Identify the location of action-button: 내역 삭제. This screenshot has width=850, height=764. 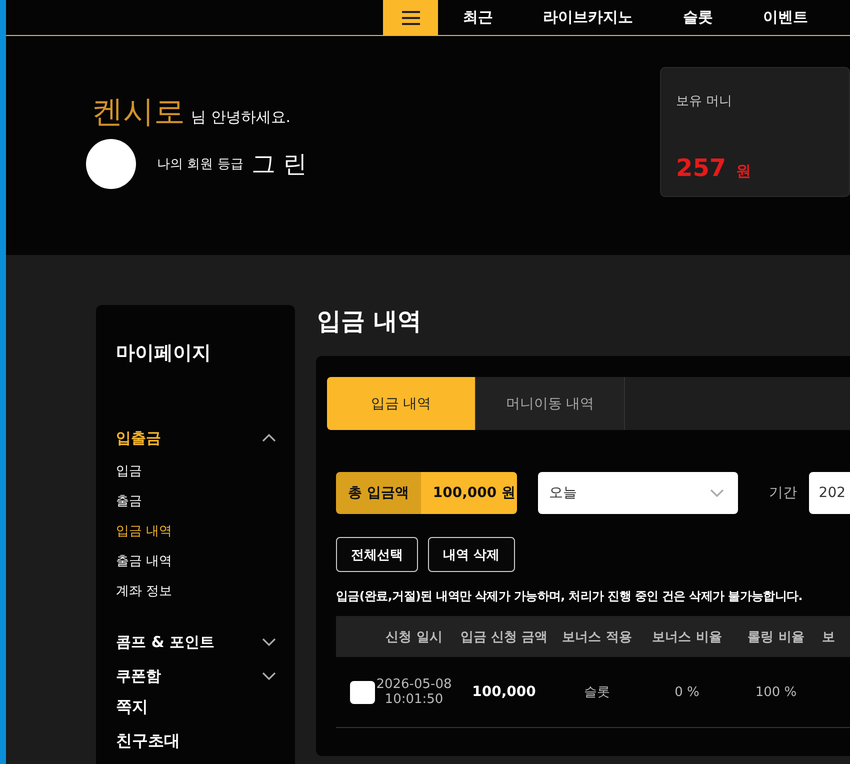
(471, 554).